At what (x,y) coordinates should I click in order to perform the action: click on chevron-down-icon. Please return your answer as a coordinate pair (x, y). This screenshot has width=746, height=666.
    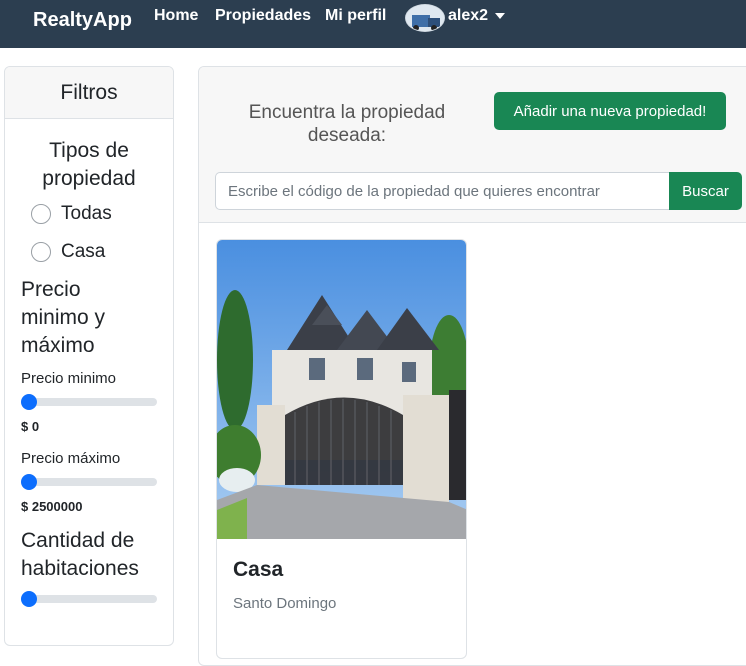
    Looking at the image, I should click on (500, 16).